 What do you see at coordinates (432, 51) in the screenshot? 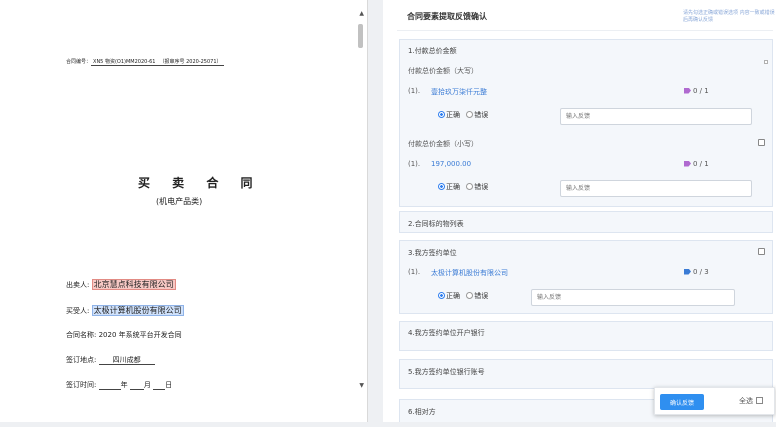
I see `section-head: 1.付款总价金额` at bounding box center [432, 51].